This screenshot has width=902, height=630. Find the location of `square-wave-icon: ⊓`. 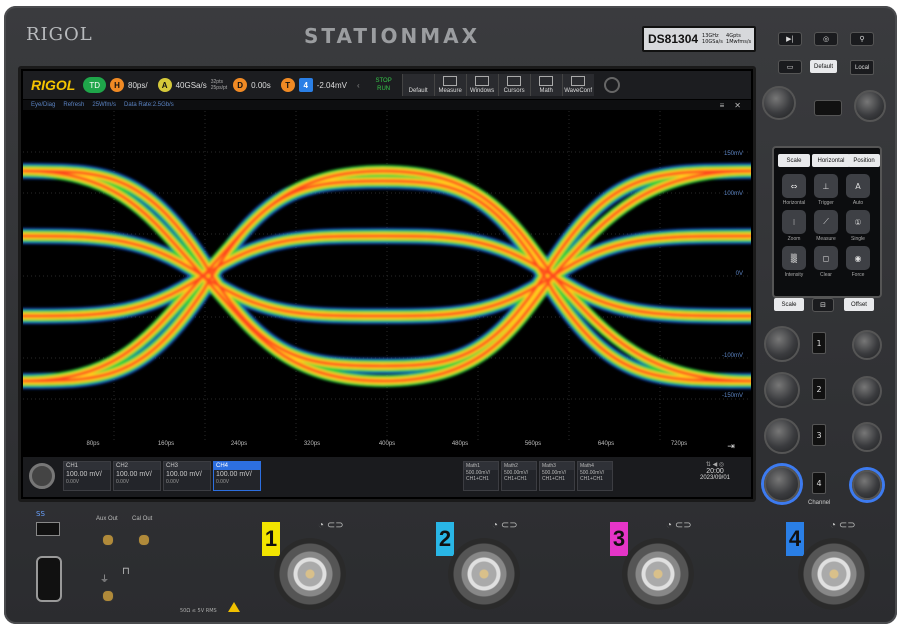

square-wave-icon: ⊓ is located at coordinates (126, 571).